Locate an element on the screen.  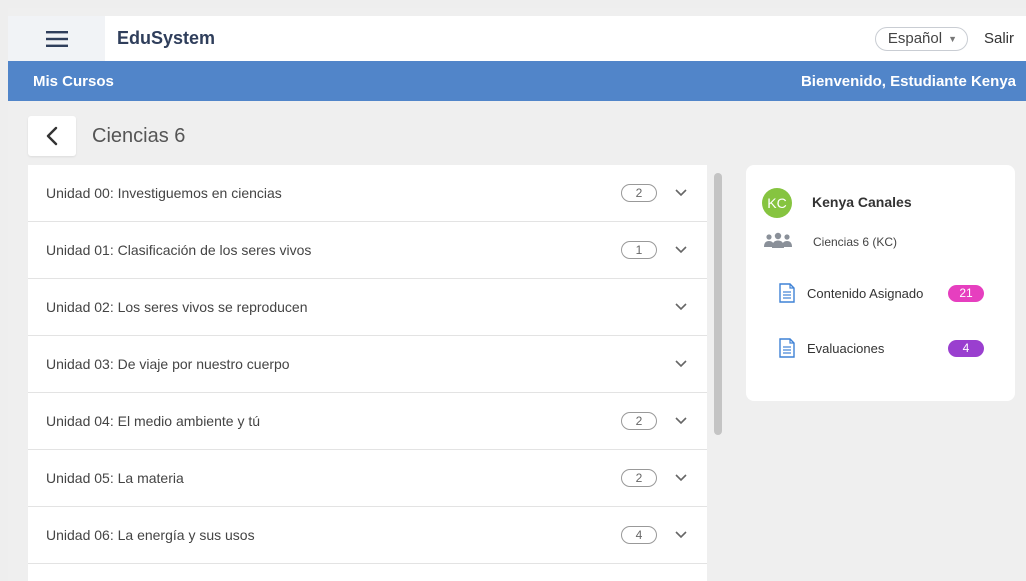
course-title: Ciencias 6 is located at coordinates (139, 135).